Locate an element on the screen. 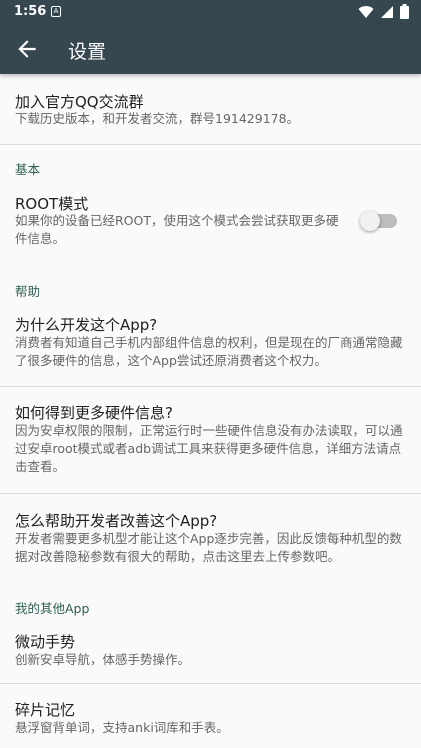 This screenshot has height=748, width=421. divider is located at coordinates (210, 144).